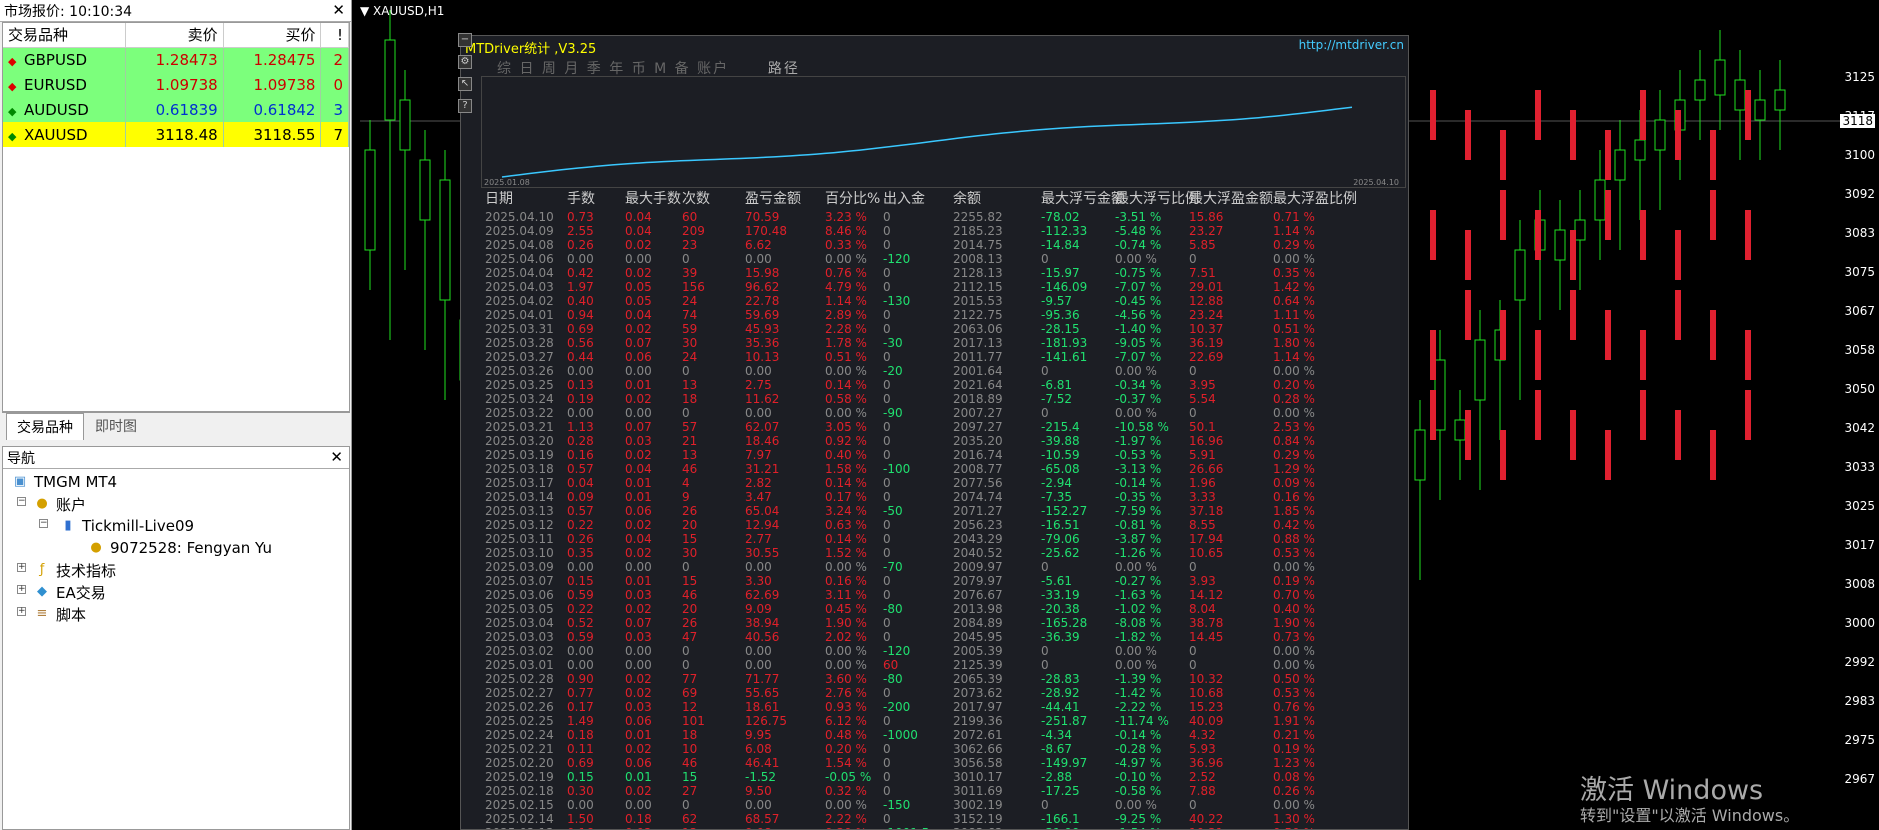 Image resolution: width=1879 pixels, height=830 pixels. What do you see at coordinates (42, 591) in the screenshot?
I see `expert-icon: ◆` at bounding box center [42, 591].